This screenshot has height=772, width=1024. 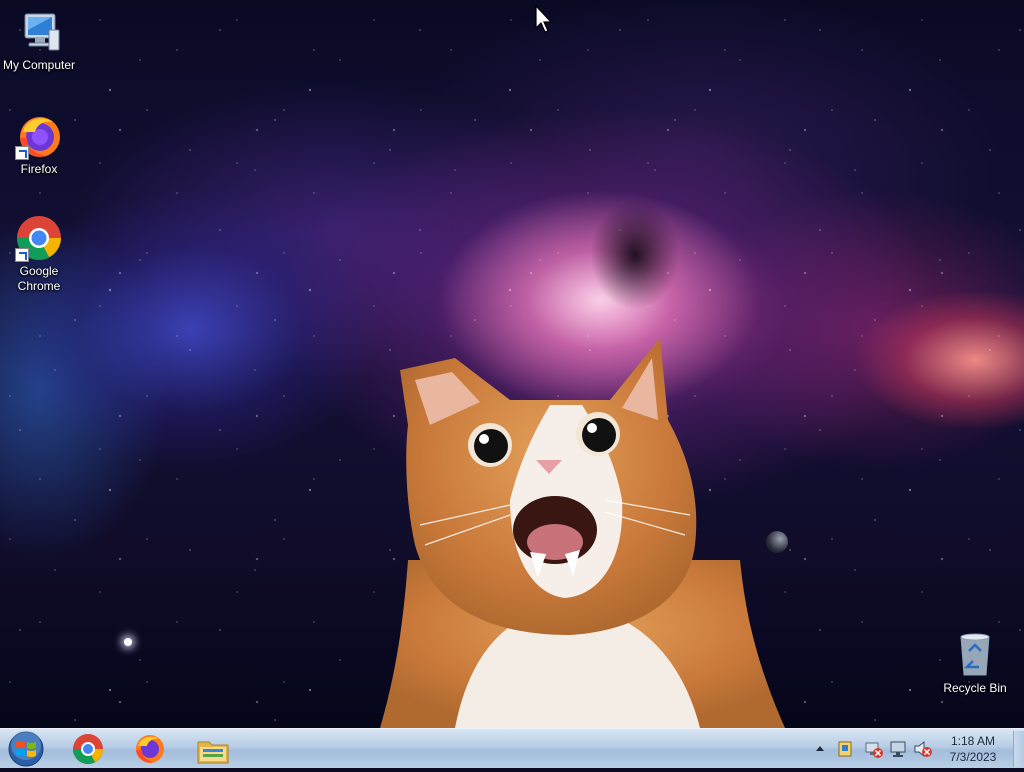 What do you see at coordinates (975, 688) in the screenshot?
I see `desktop-icon-label: Recycle Bin` at bounding box center [975, 688].